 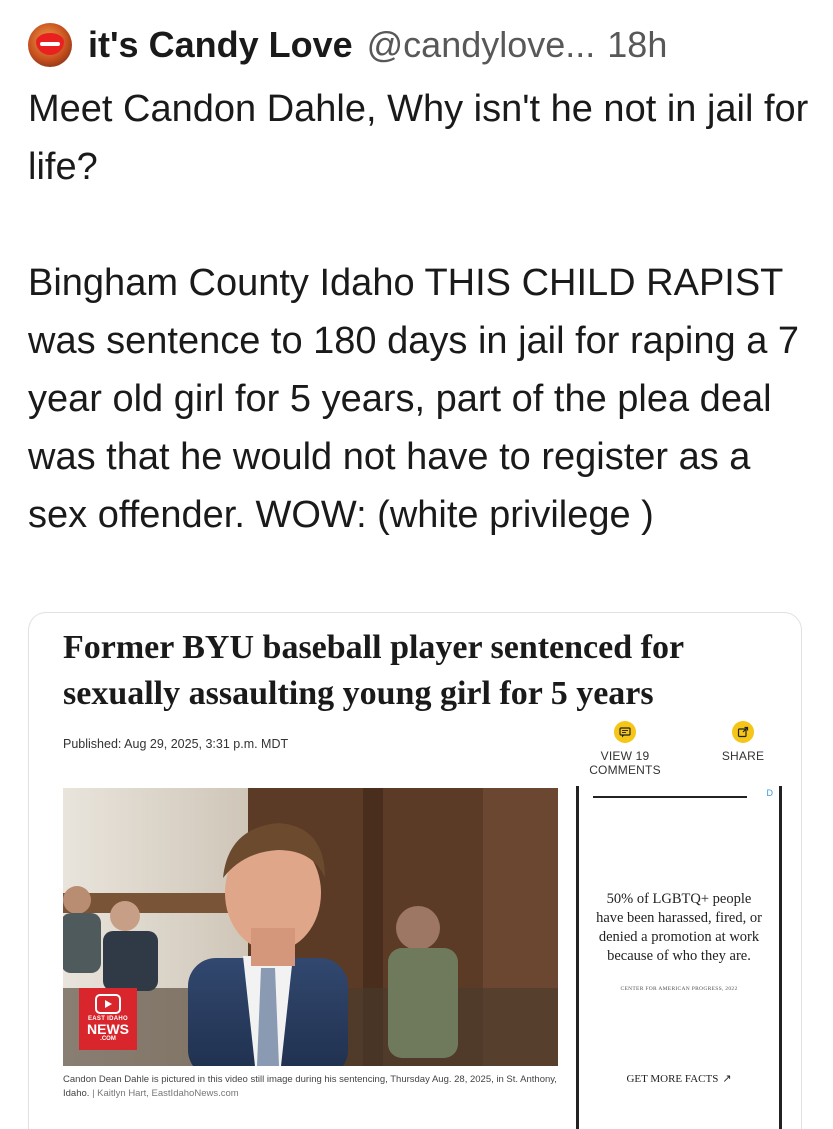 I want to click on arrow-up-right-icon: ↗, so click(x=727, y=1079).